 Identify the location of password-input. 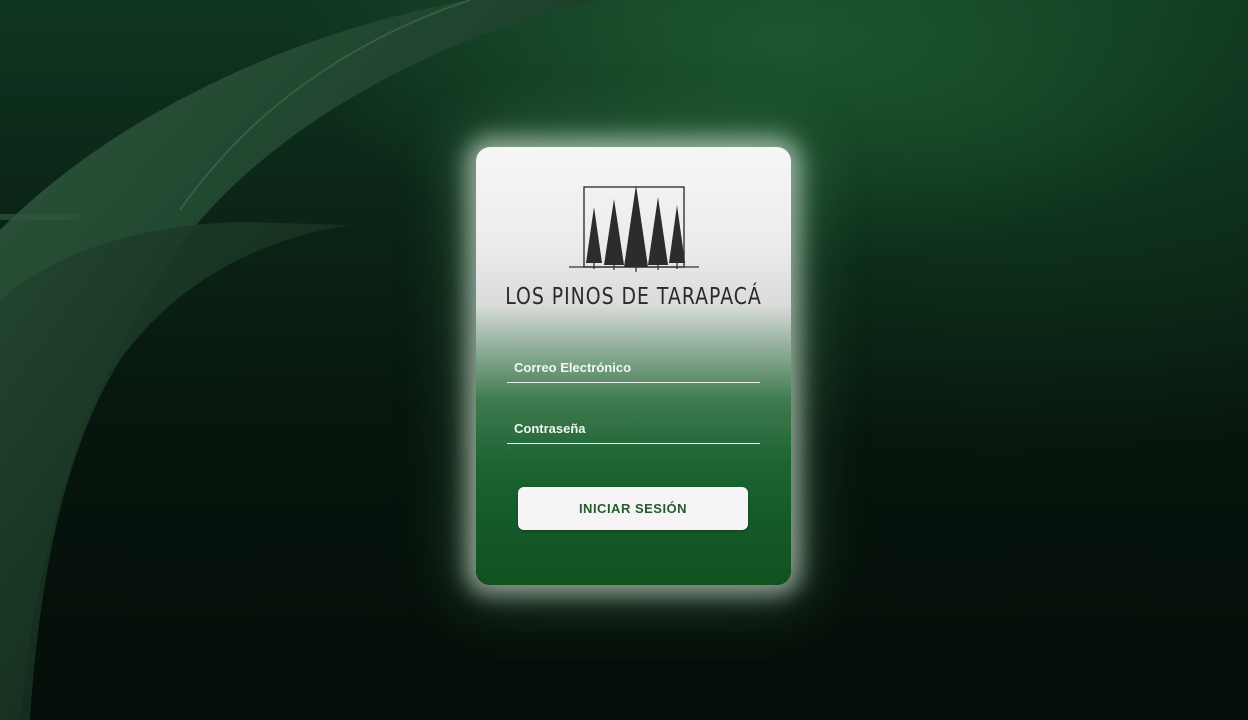
(635, 429).